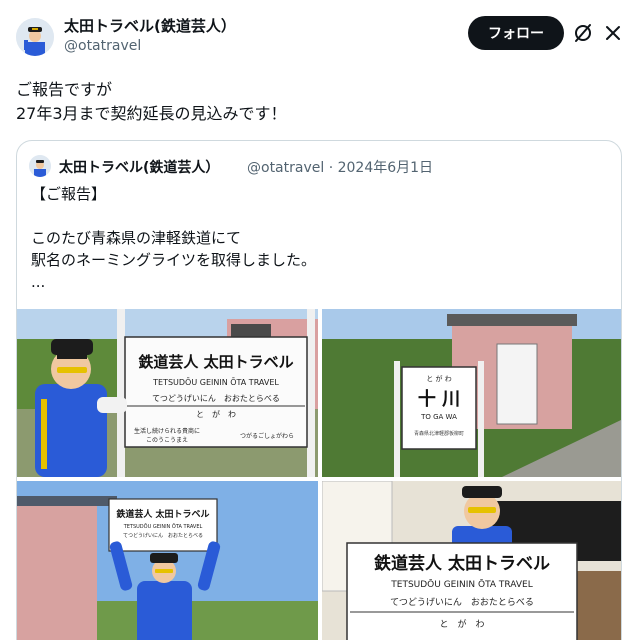  What do you see at coordinates (583, 33) in the screenshot?
I see `grok-icon` at bounding box center [583, 33].